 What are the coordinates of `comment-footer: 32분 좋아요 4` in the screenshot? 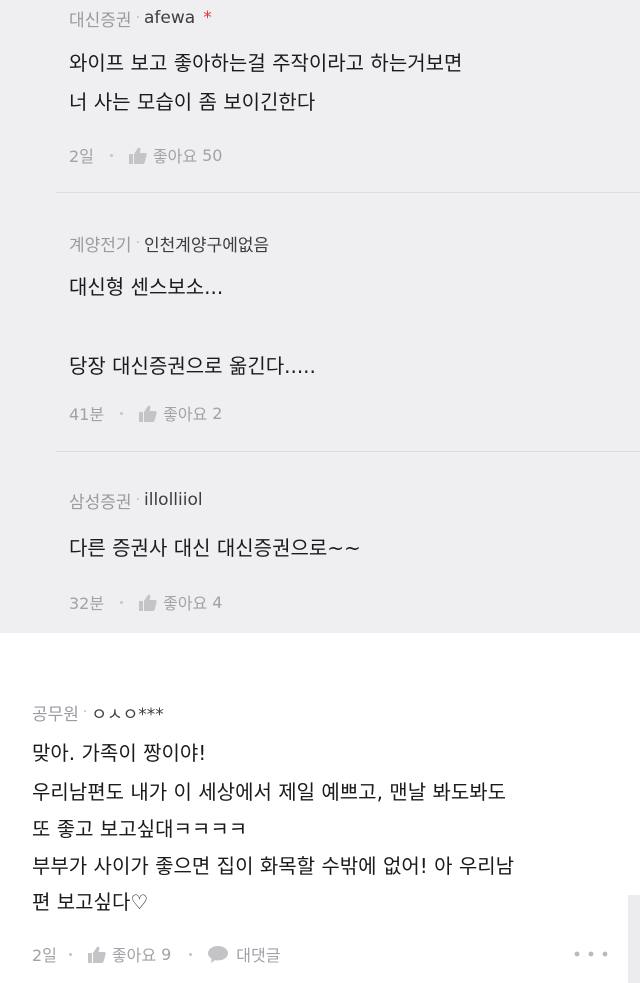 It's located at (145, 602).